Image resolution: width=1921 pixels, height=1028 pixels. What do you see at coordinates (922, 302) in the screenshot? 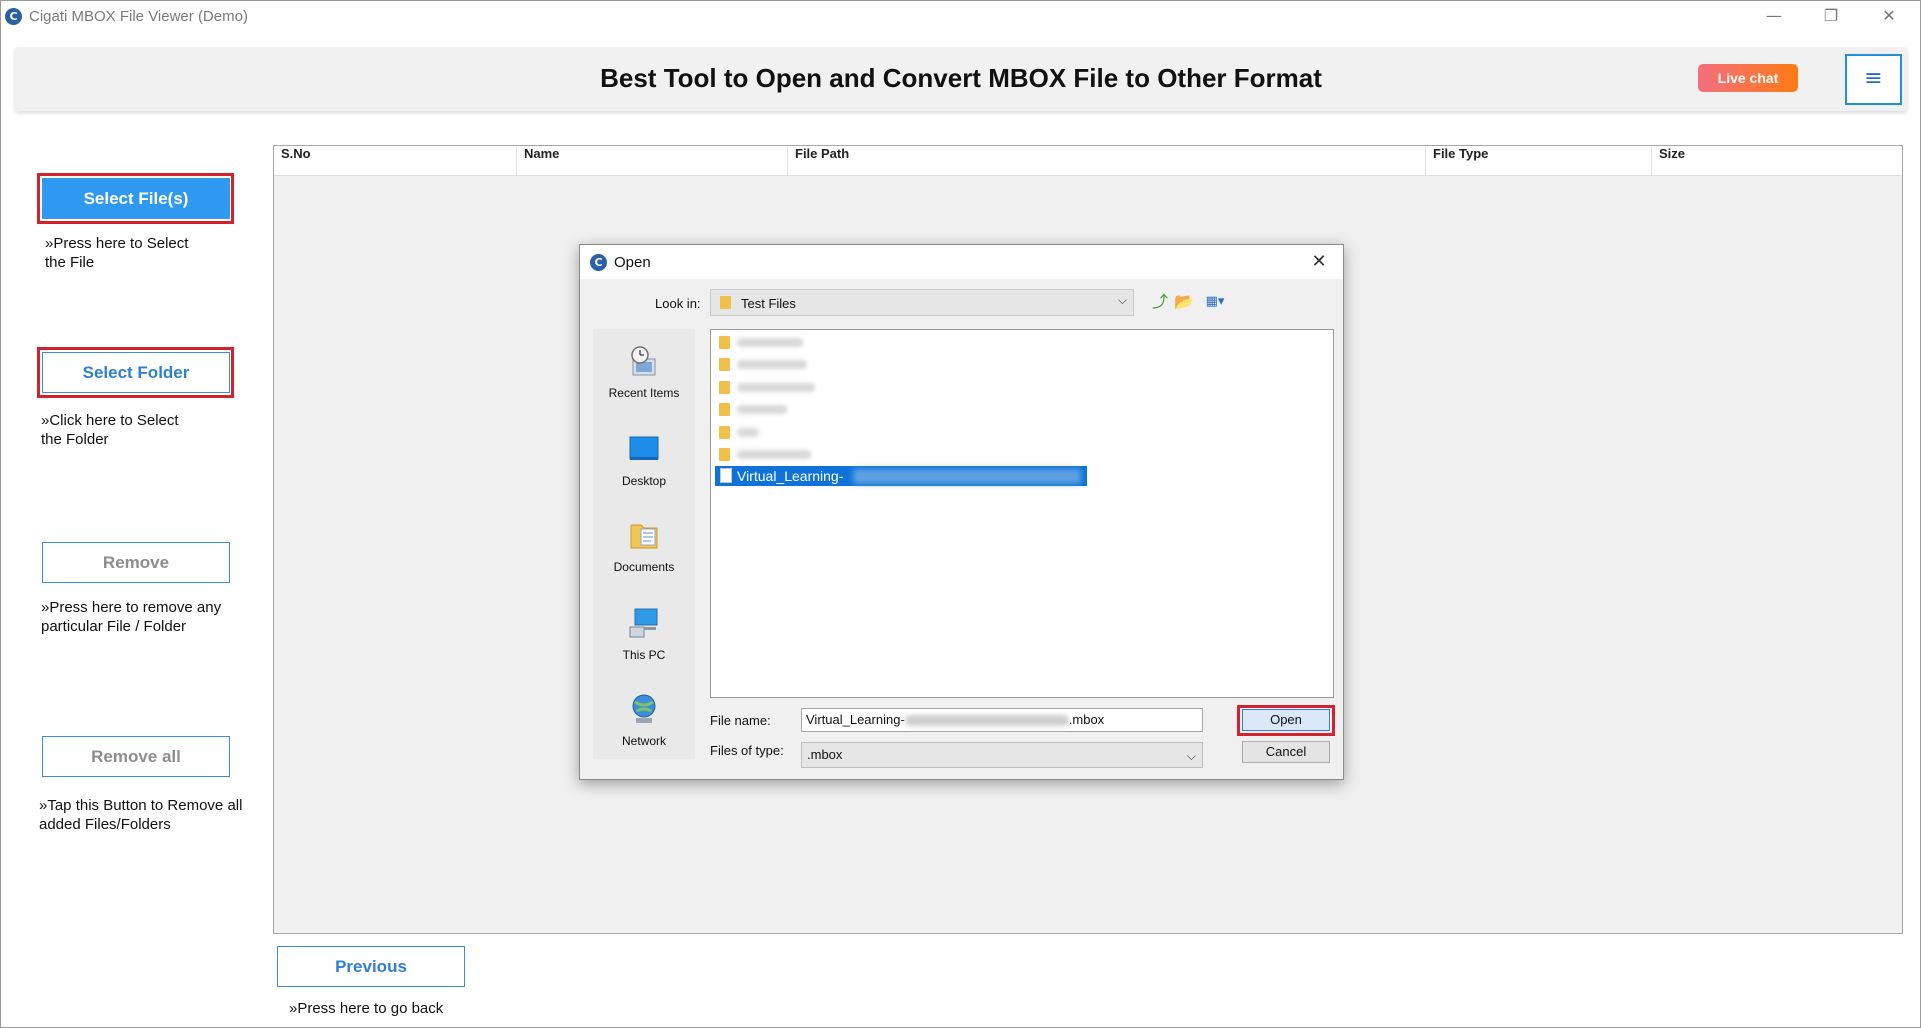
I see `look-in-dropdown: Test Files ⌵` at bounding box center [922, 302].